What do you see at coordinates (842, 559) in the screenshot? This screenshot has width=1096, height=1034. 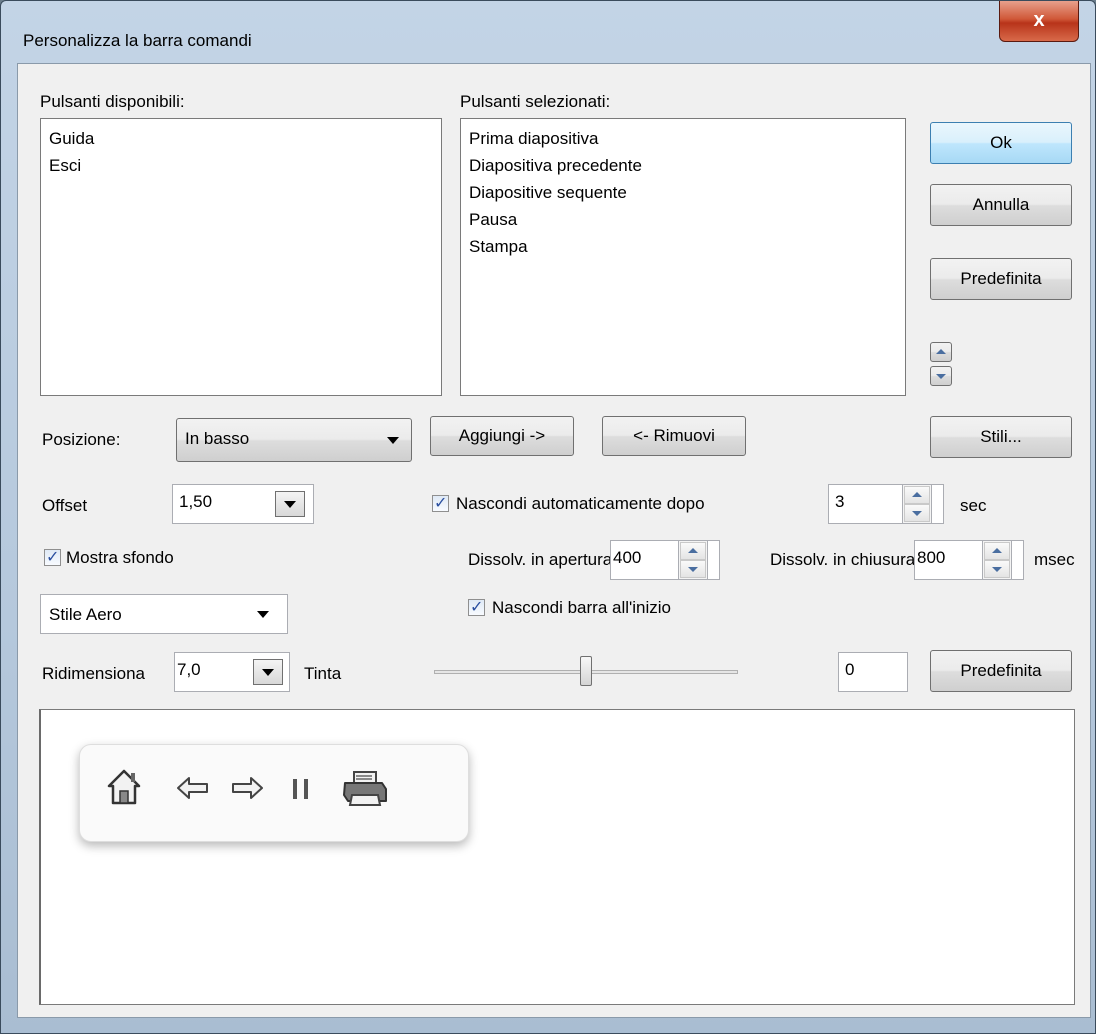 I see `fade-out-label: Dissolv. in chiusura` at bounding box center [842, 559].